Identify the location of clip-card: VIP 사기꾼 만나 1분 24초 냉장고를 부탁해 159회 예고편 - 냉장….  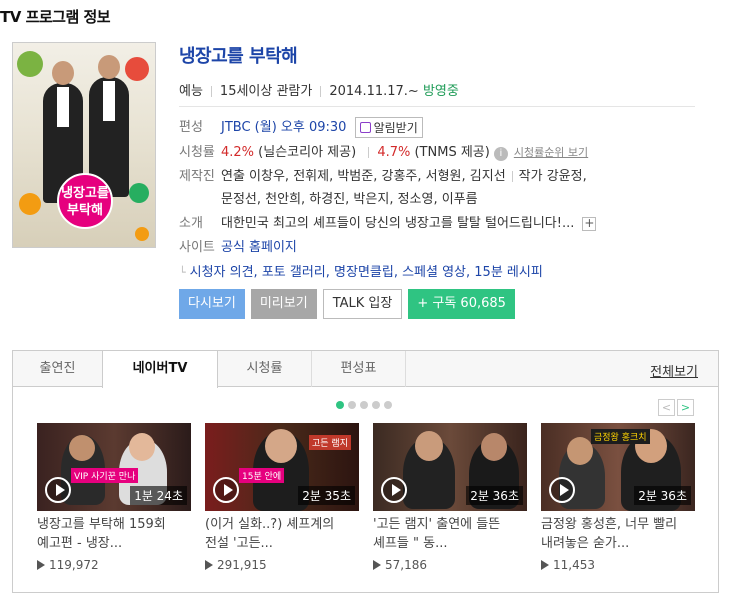
(114, 497).